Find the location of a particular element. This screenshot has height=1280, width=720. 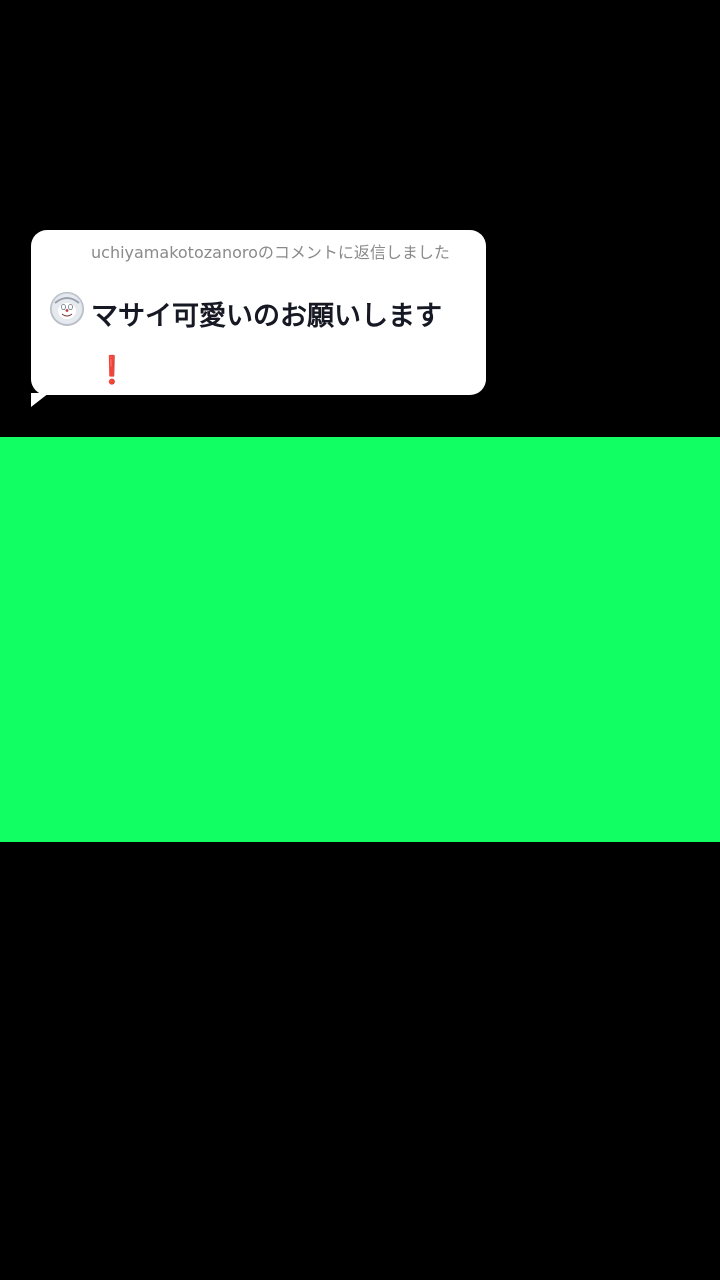

reply-message: マサイ可愛いのお願いします ❗ is located at coordinates (286, 344).